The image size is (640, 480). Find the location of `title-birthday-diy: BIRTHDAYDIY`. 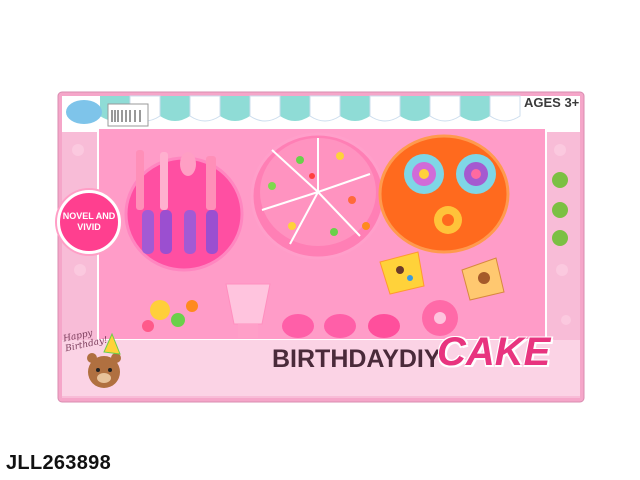

title-birthday-diy: BIRTHDAYDIY is located at coordinates (356, 359).